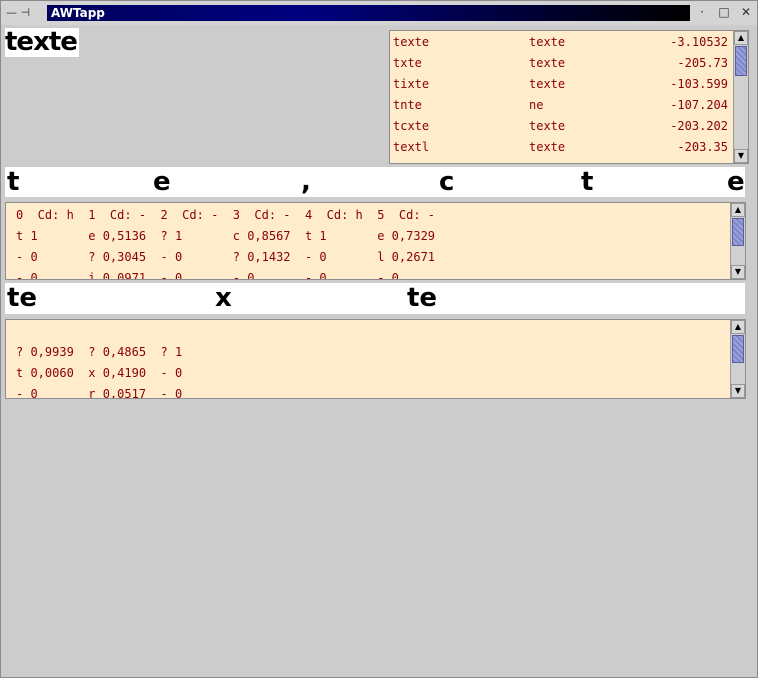 The height and width of the screenshot is (678, 758). What do you see at coordinates (18, 12) in the screenshot?
I see `window-menu-icon: — ⊣` at bounding box center [18, 12].